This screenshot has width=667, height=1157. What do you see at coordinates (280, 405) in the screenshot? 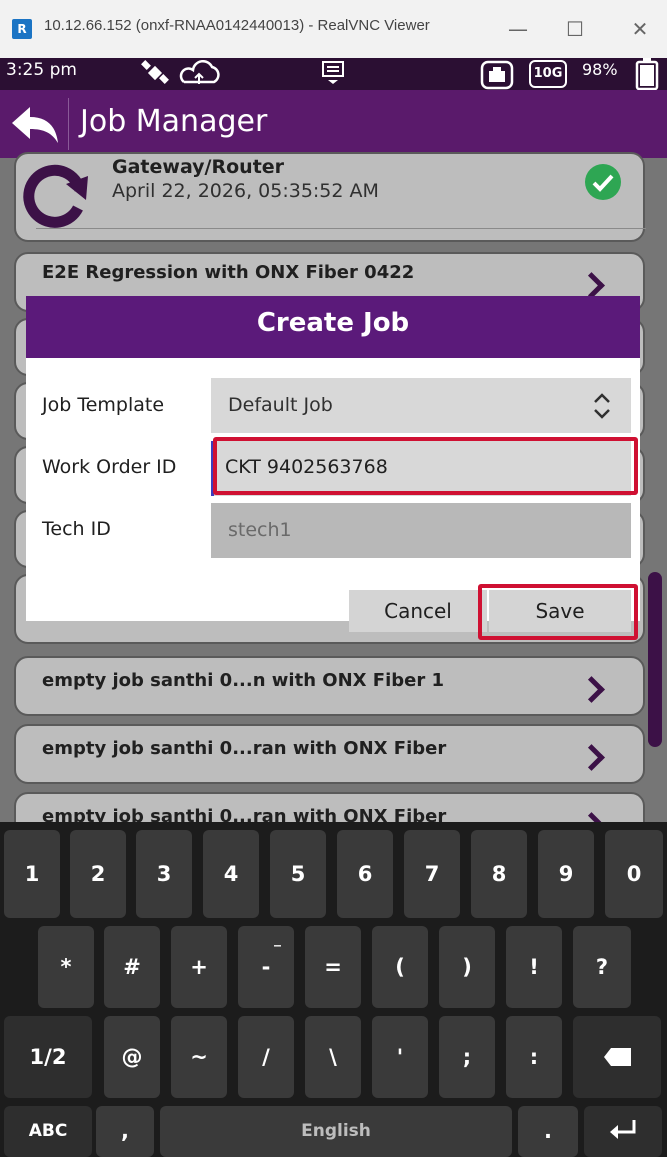
I see `job-template-value: Default Job` at bounding box center [280, 405].